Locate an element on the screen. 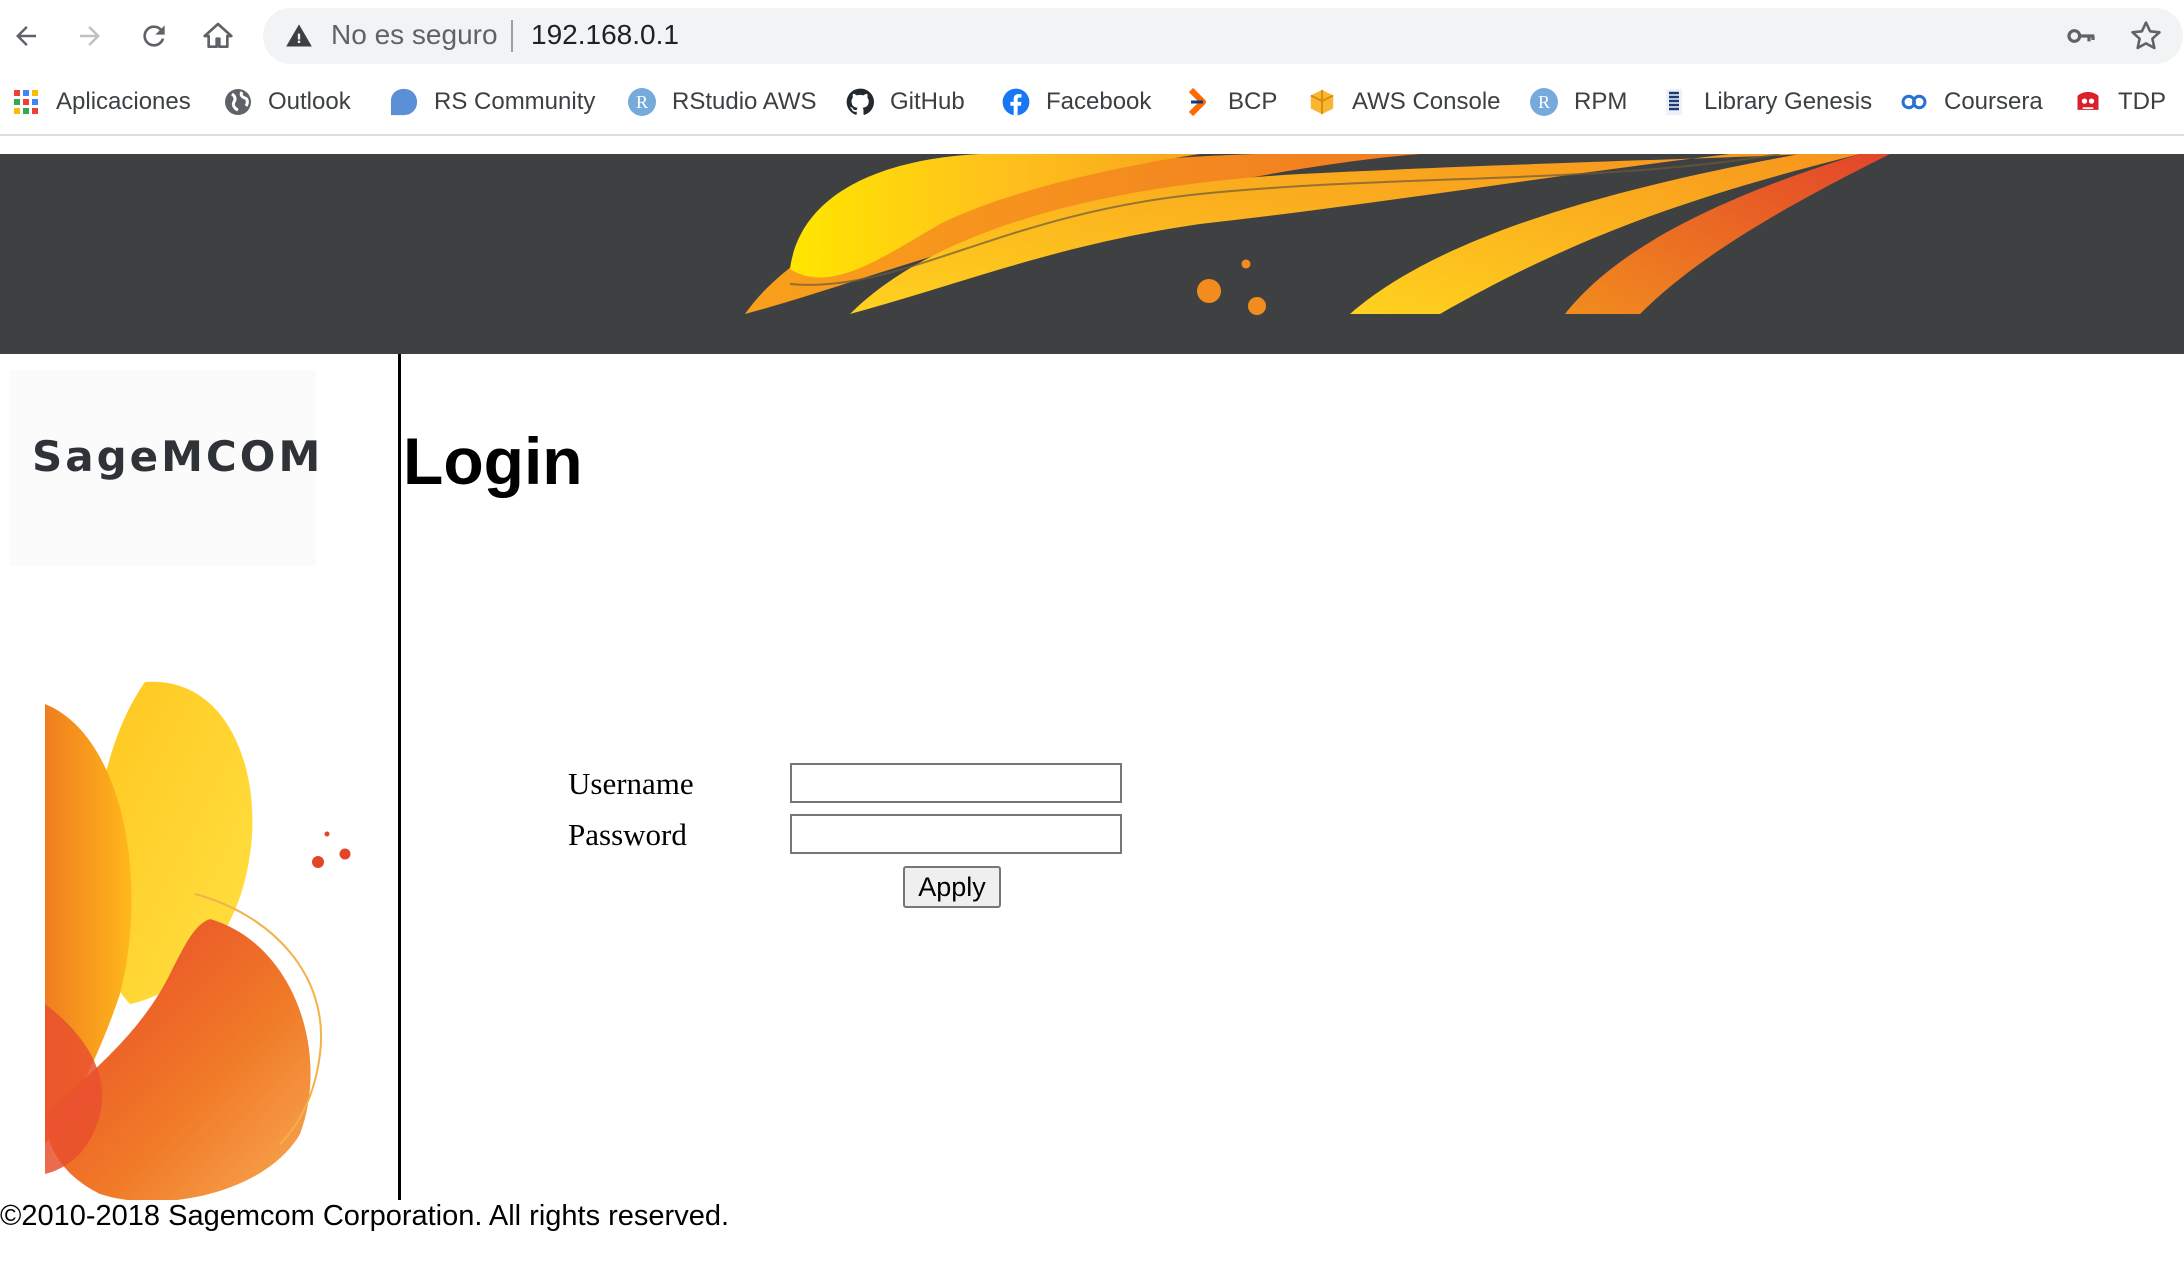 The height and width of the screenshot is (1280, 2184). bookmark-rstudio-aws: R RStudio AWS is located at coordinates (722, 102).